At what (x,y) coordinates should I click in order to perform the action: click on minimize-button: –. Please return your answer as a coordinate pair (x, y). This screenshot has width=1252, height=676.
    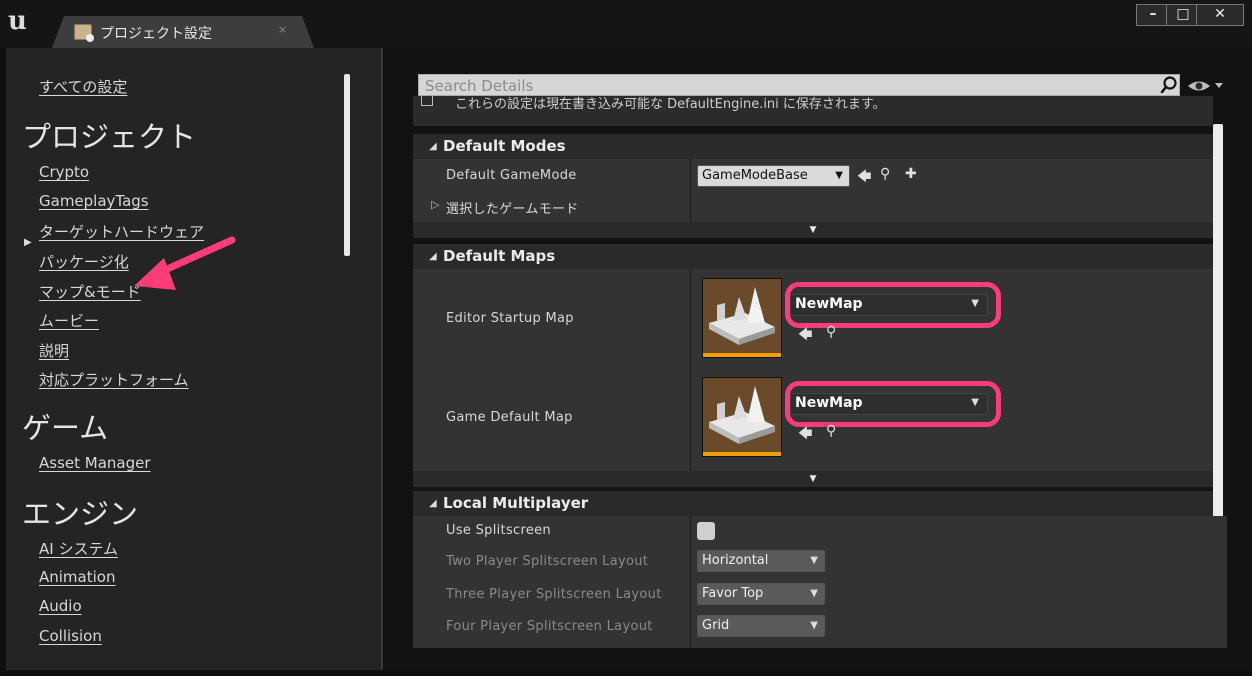
    Looking at the image, I should click on (1153, 15).